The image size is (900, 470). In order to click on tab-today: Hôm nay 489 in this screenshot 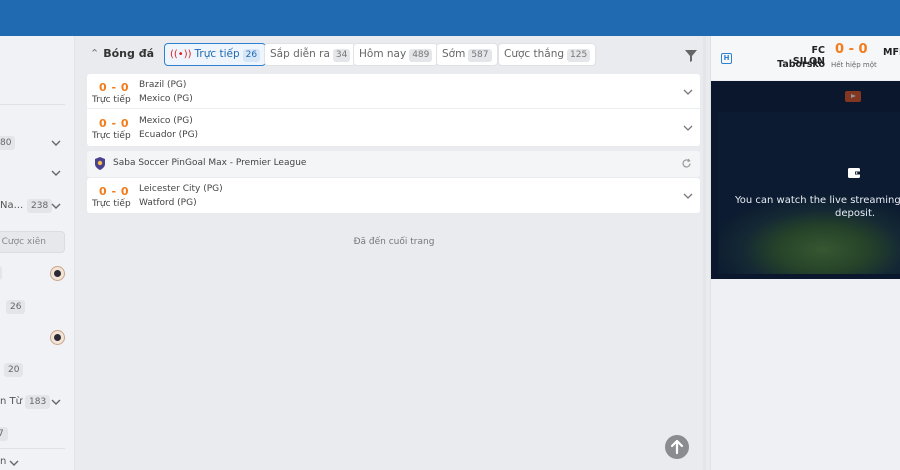, I will do `click(396, 54)`.